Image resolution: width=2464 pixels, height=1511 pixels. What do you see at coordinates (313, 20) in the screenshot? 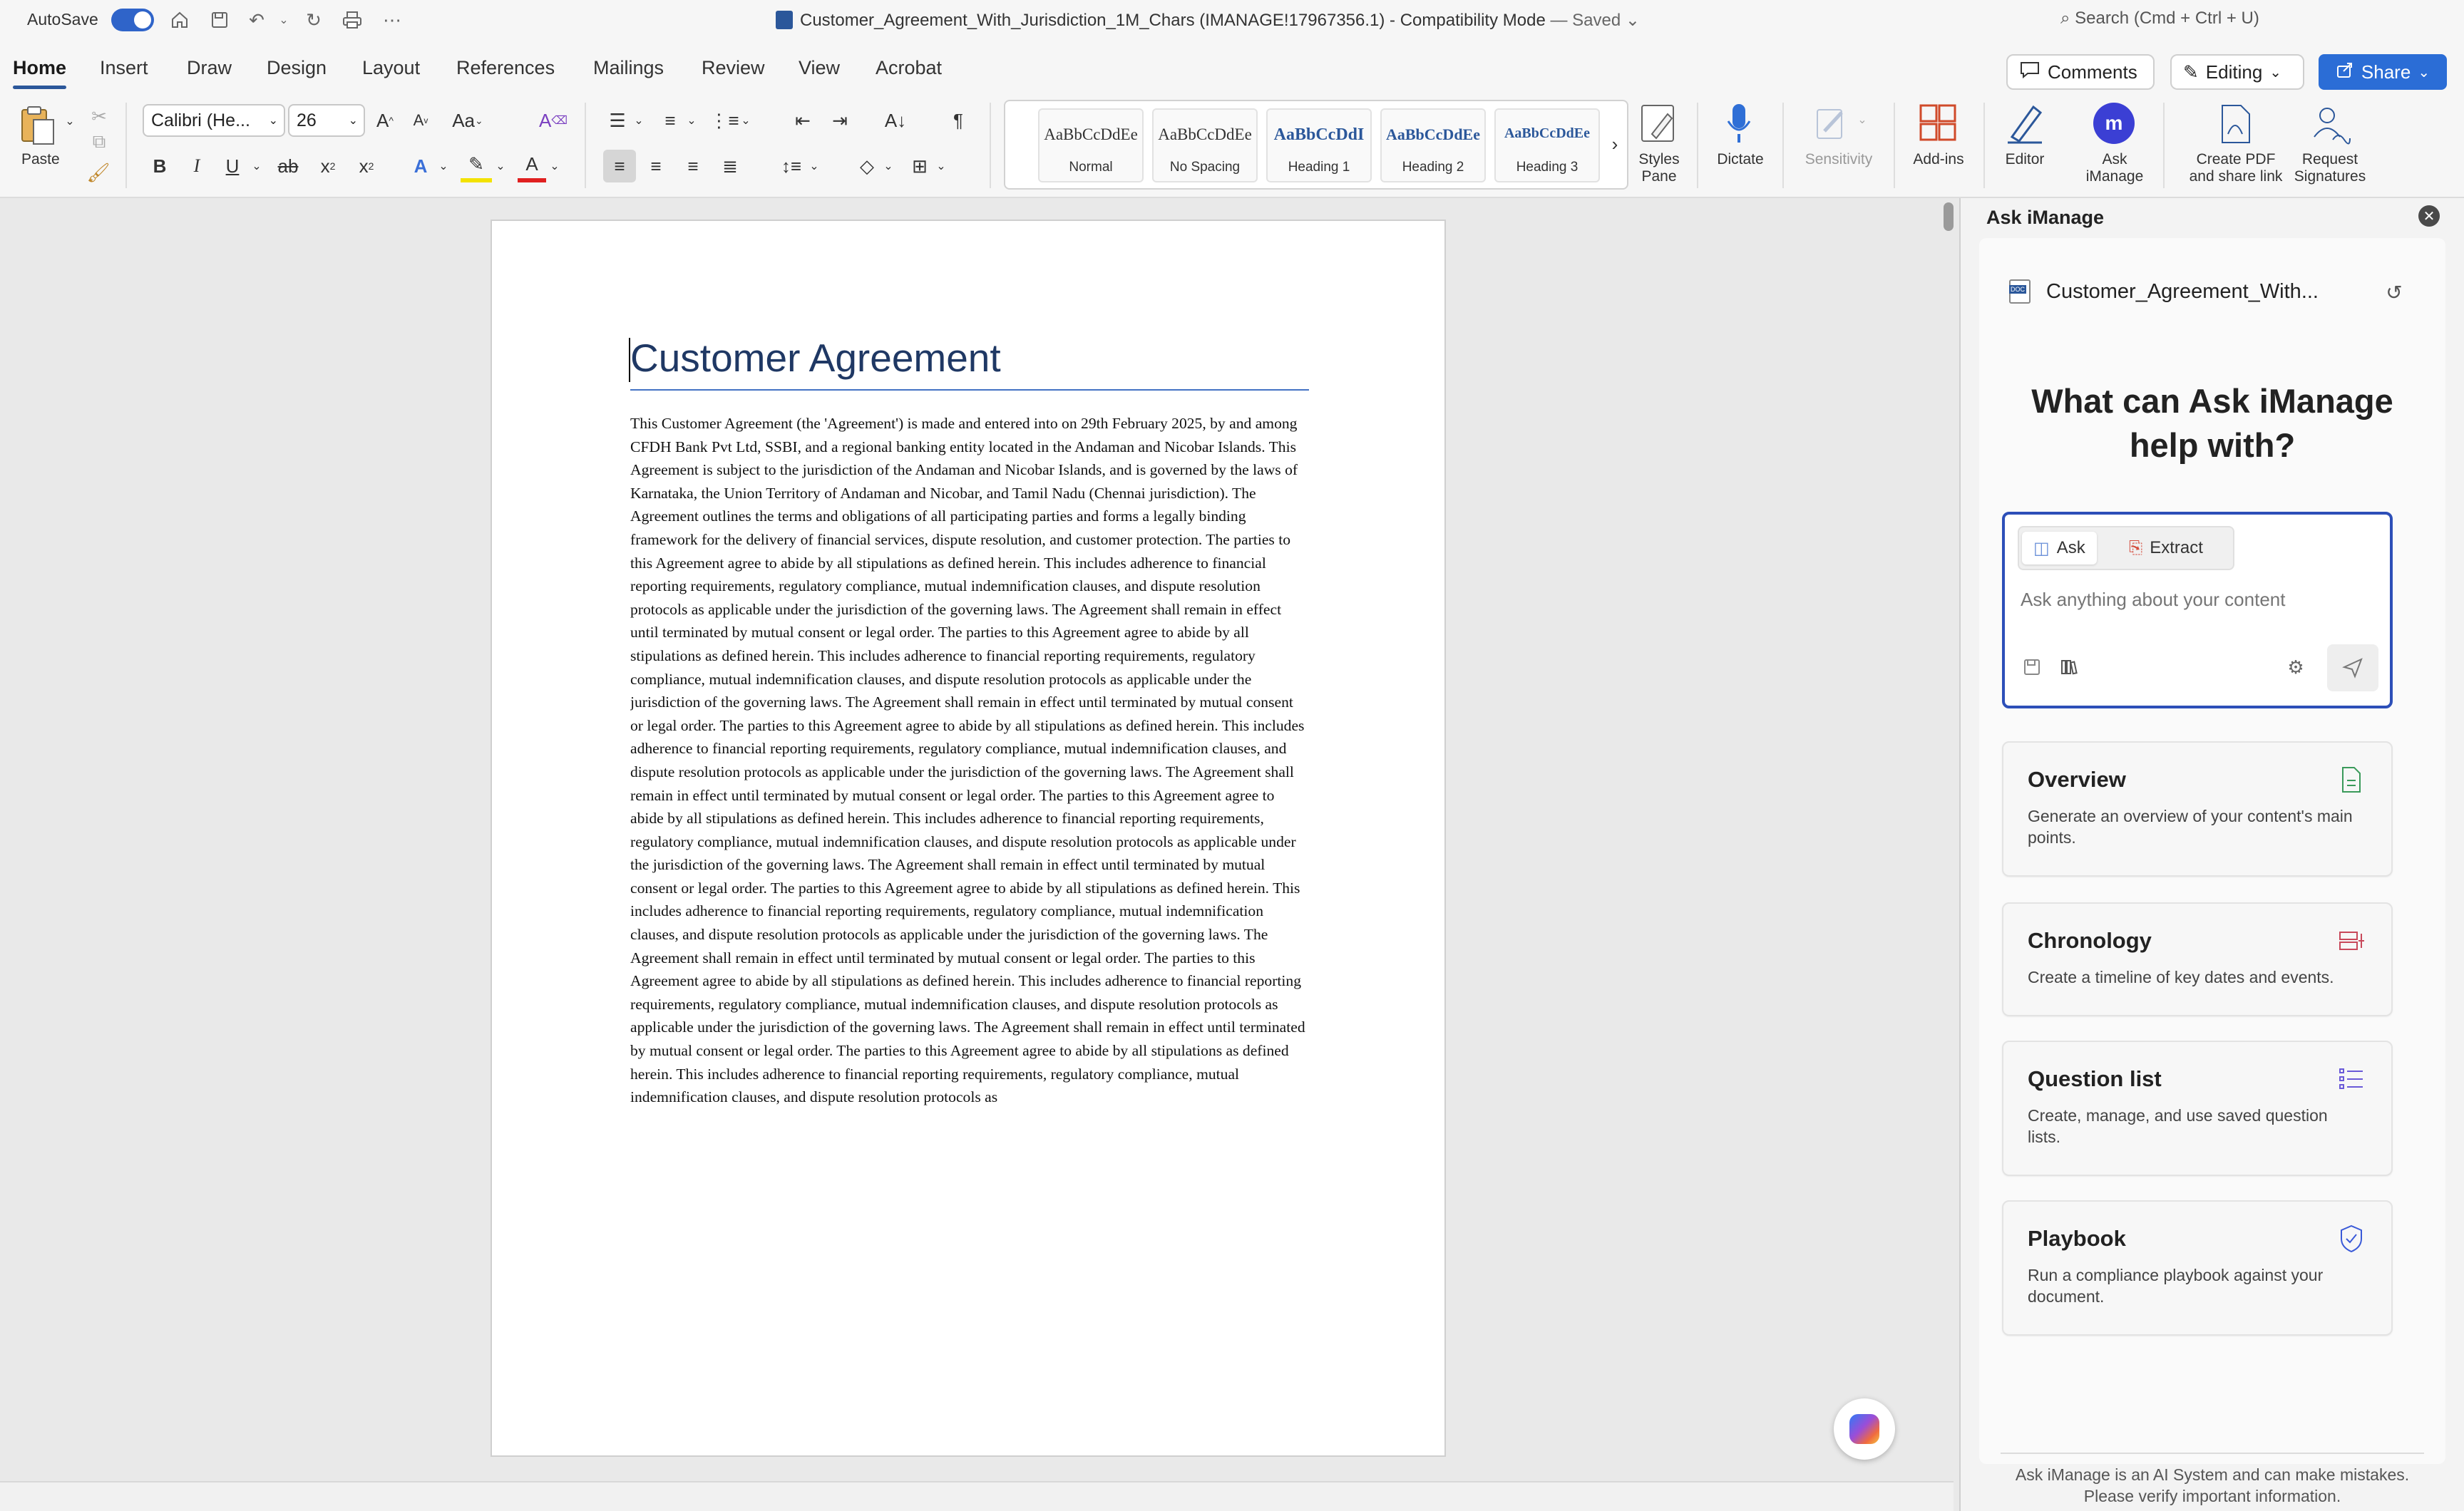
I see `redo-icon: ↻` at bounding box center [313, 20].